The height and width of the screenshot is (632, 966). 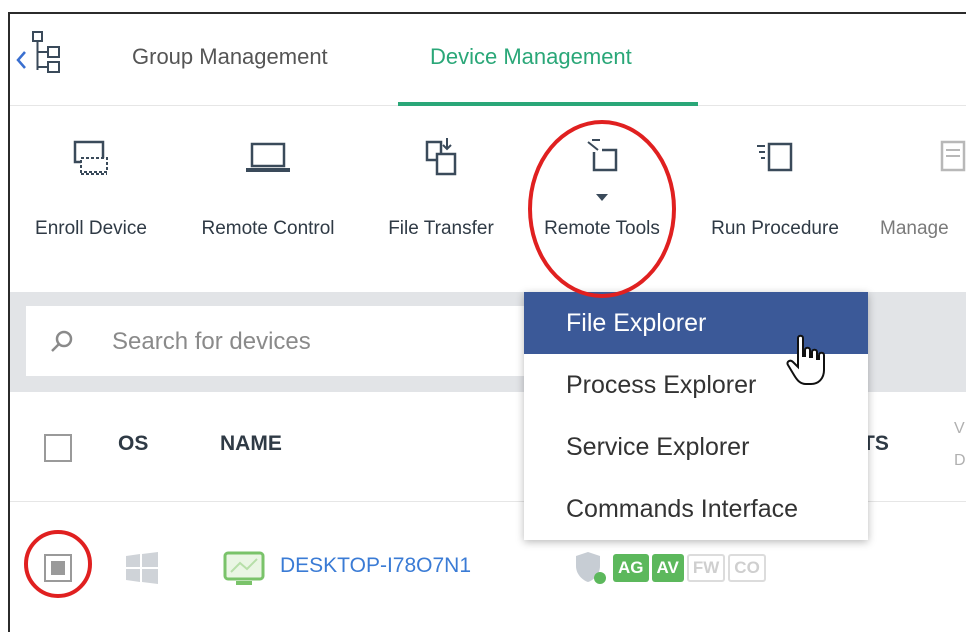 I want to click on search-icon, so click(x=62, y=341).